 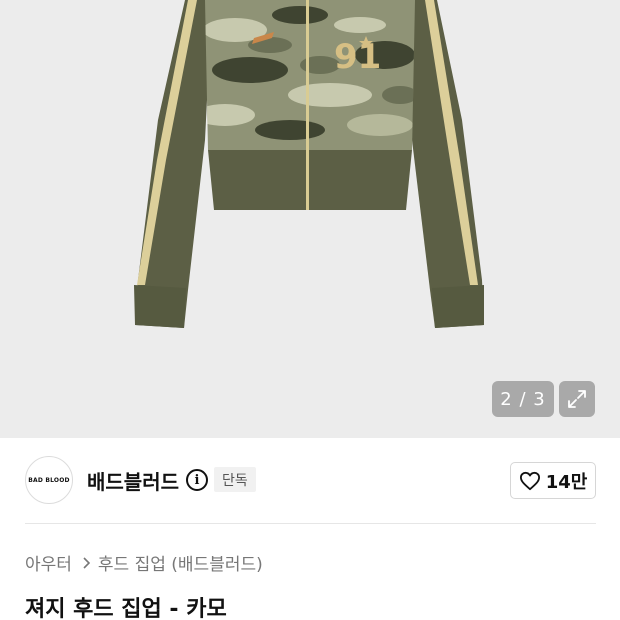 I want to click on breadcrumb-category: 아우터, so click(x=48, y=562).